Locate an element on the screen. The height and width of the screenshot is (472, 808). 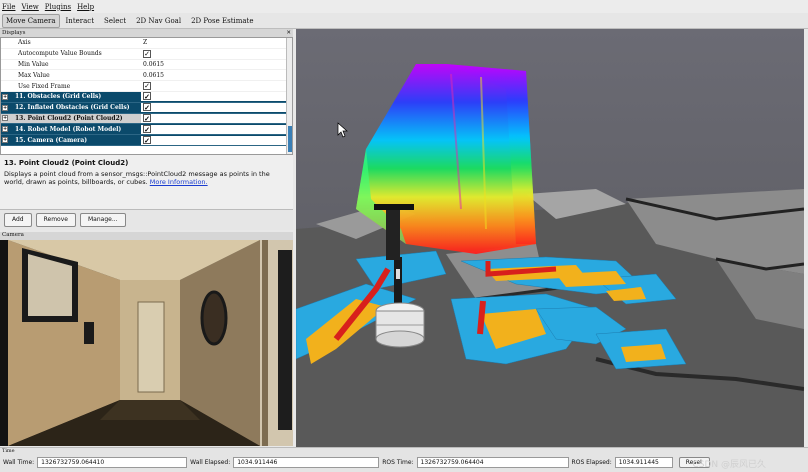
remove-button: Remove is located at coordinates (55, 220).